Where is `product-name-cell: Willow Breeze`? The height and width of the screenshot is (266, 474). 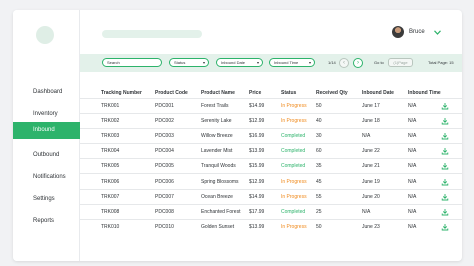
product-name-cell: Willow Breeze is located at coordinates (206, 135).